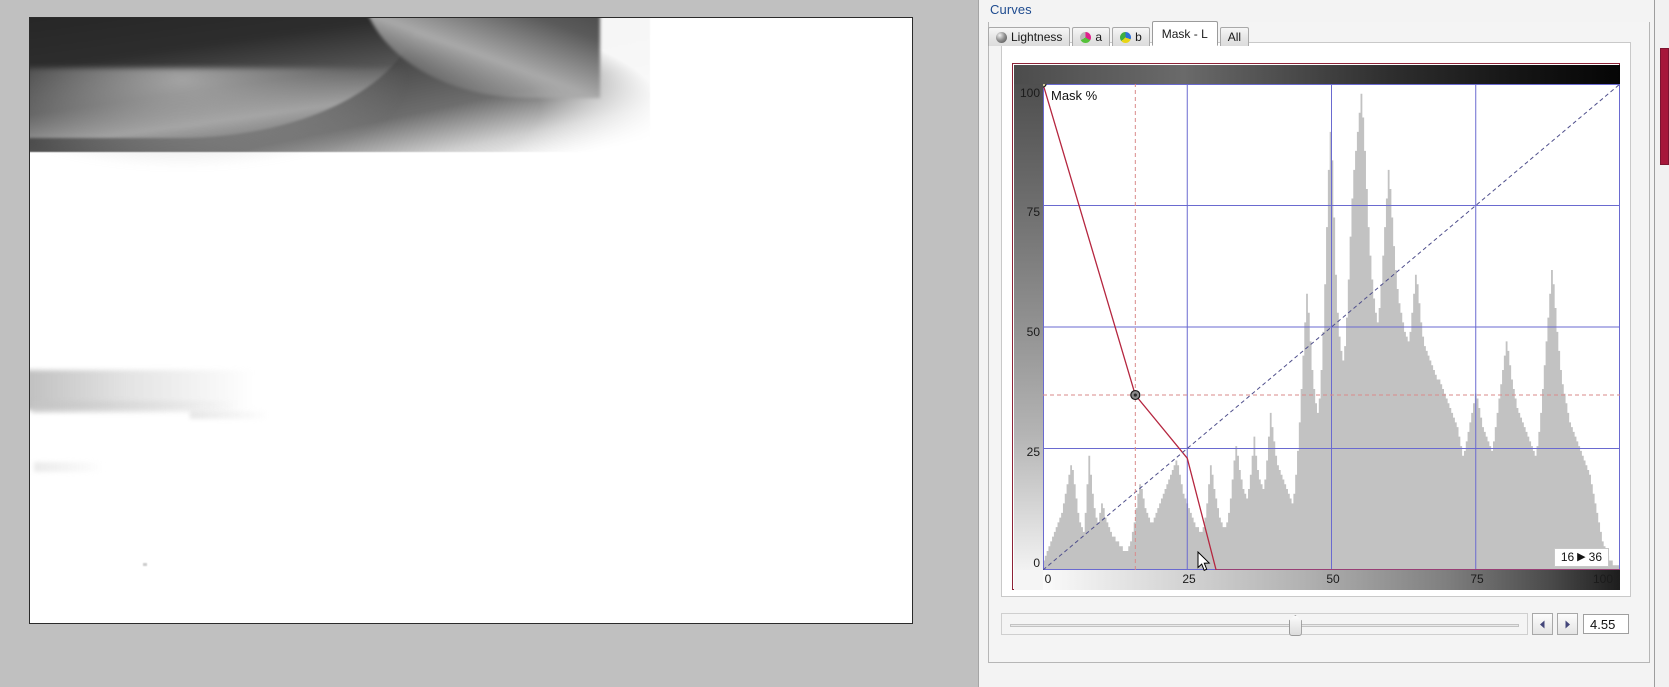 The width and height of the screenshot is (1669, 687). I want to click on tab-all: All, so click(1234, 36).